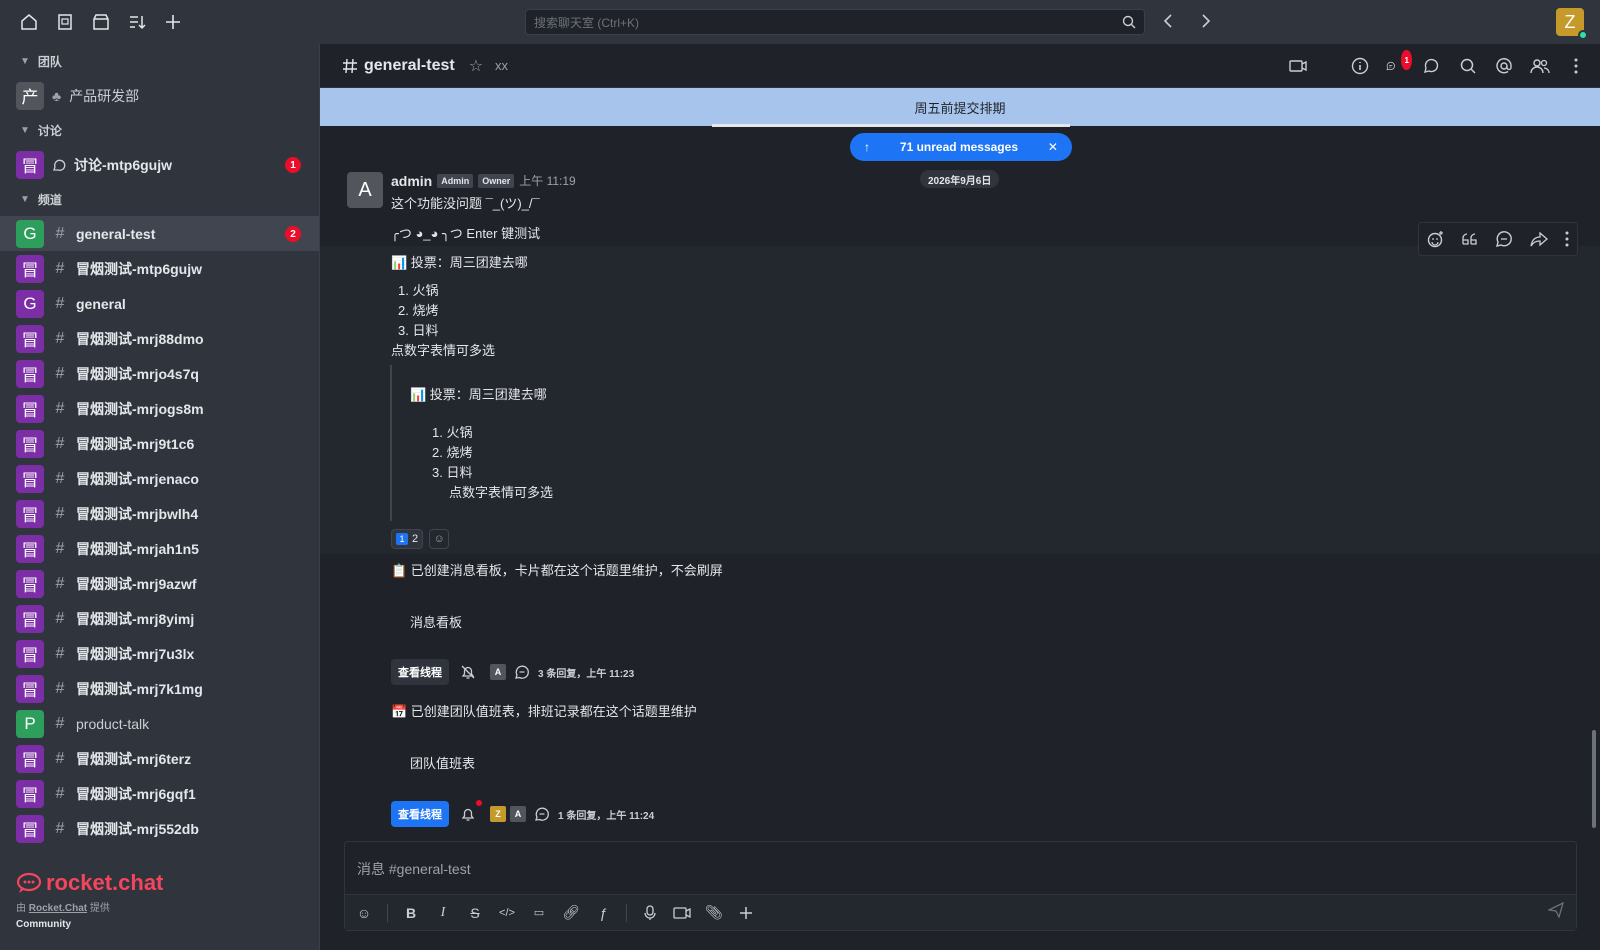 This screenshot has width=1600, height=950. I want to click on sidebar-item-channel: 冒 # 冒烟测试-mrj7k1mg, so click(159, 688).